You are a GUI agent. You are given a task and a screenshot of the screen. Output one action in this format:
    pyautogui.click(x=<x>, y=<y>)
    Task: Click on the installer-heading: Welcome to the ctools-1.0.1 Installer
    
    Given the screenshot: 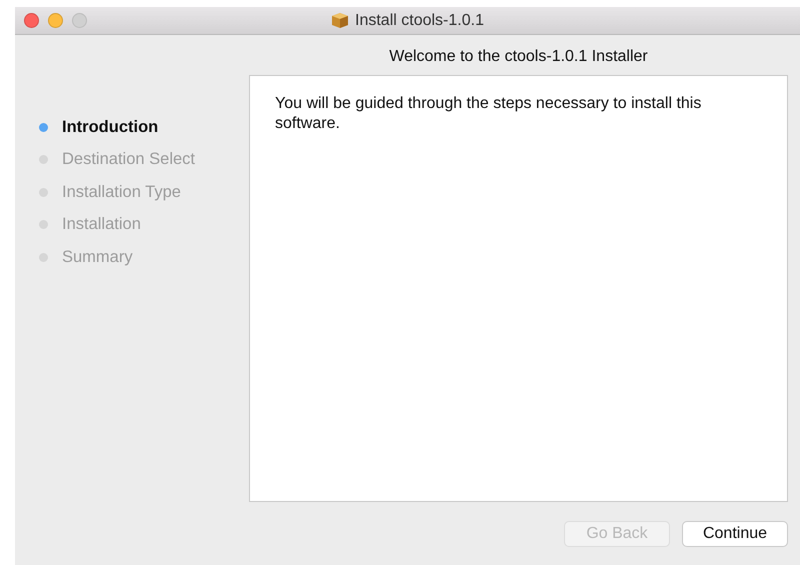 What is the action you would take?
    pyautogui.click(x=518, y=57)
    